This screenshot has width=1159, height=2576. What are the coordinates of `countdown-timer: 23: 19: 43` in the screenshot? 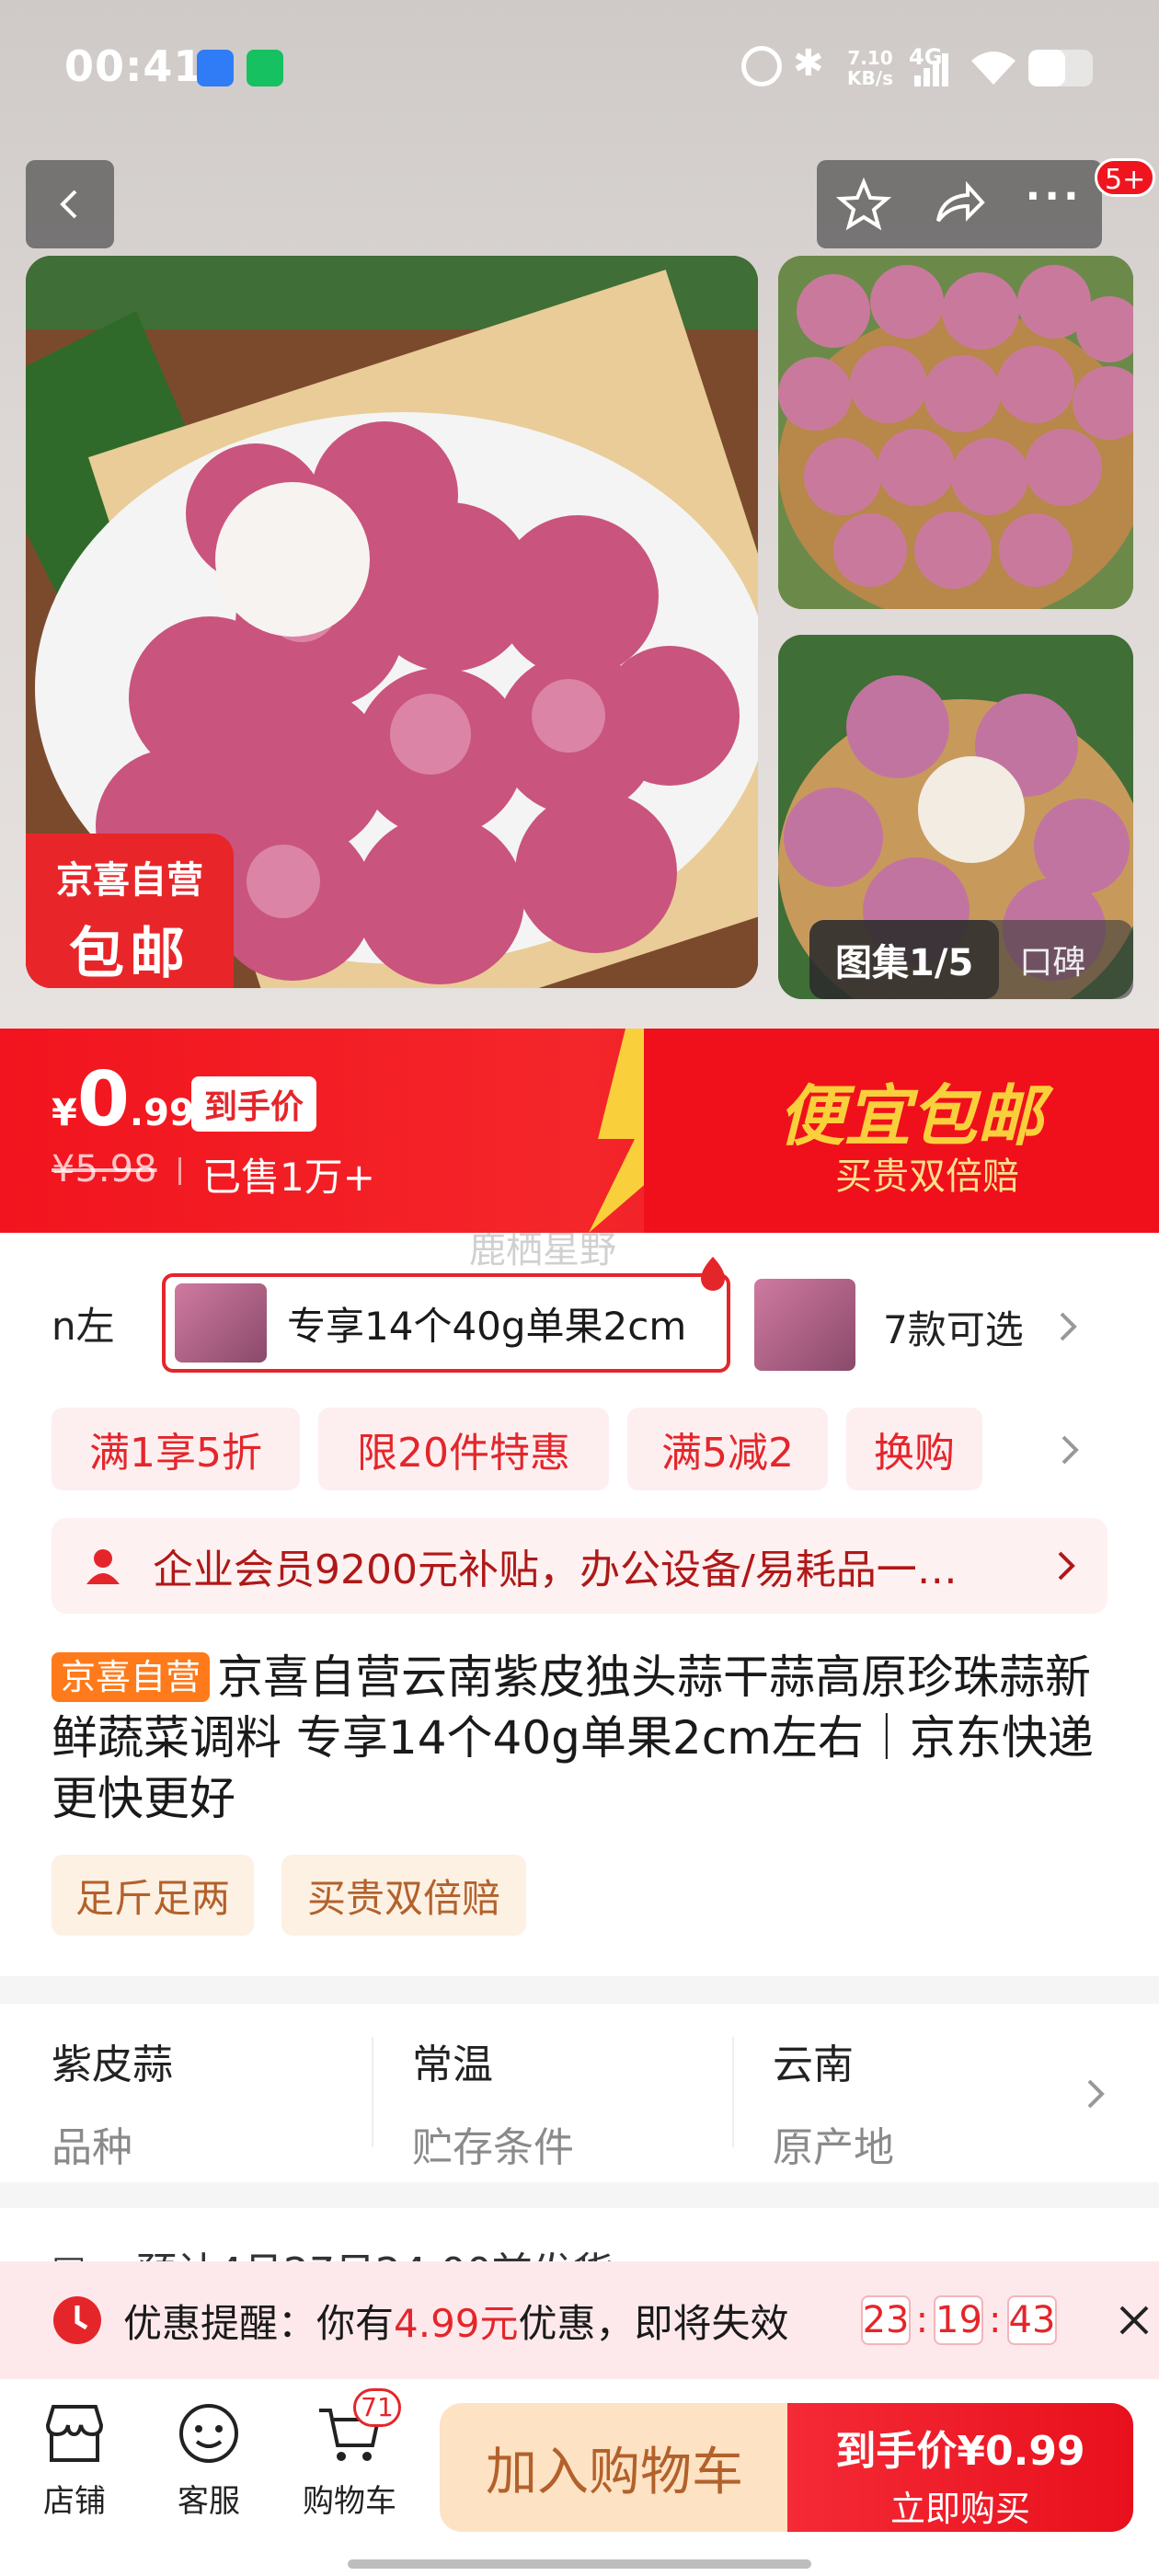 It's located at (958, 2320).